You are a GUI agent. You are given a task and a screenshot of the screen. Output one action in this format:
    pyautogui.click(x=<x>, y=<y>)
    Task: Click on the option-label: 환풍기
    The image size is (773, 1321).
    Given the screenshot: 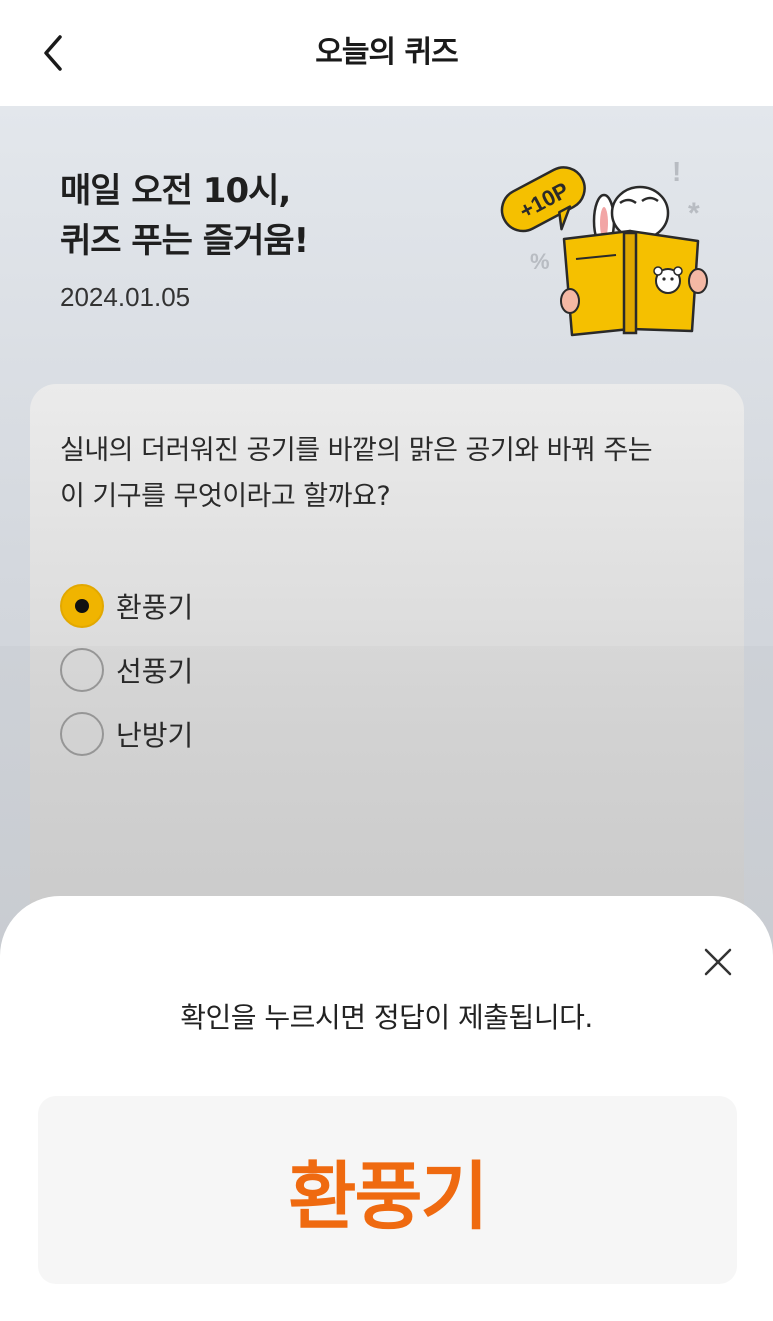 What is the action you would take?
    pyautogui.click(x=155, y=607)
    